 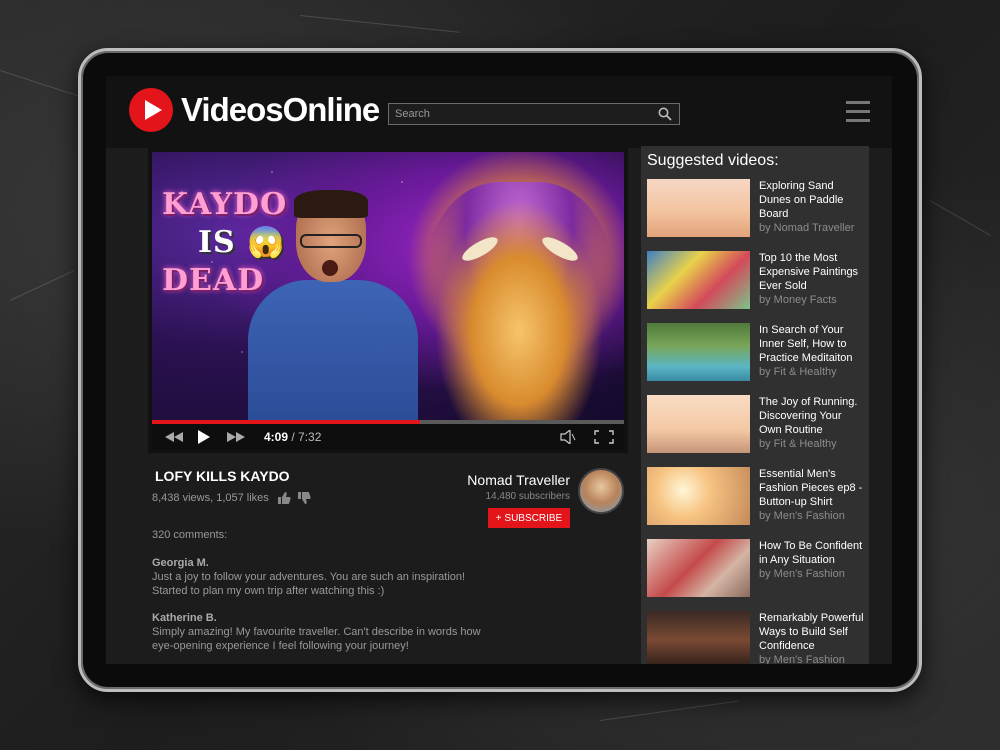 I want to click on fullscreen-icon, so click(x=604, y=437).